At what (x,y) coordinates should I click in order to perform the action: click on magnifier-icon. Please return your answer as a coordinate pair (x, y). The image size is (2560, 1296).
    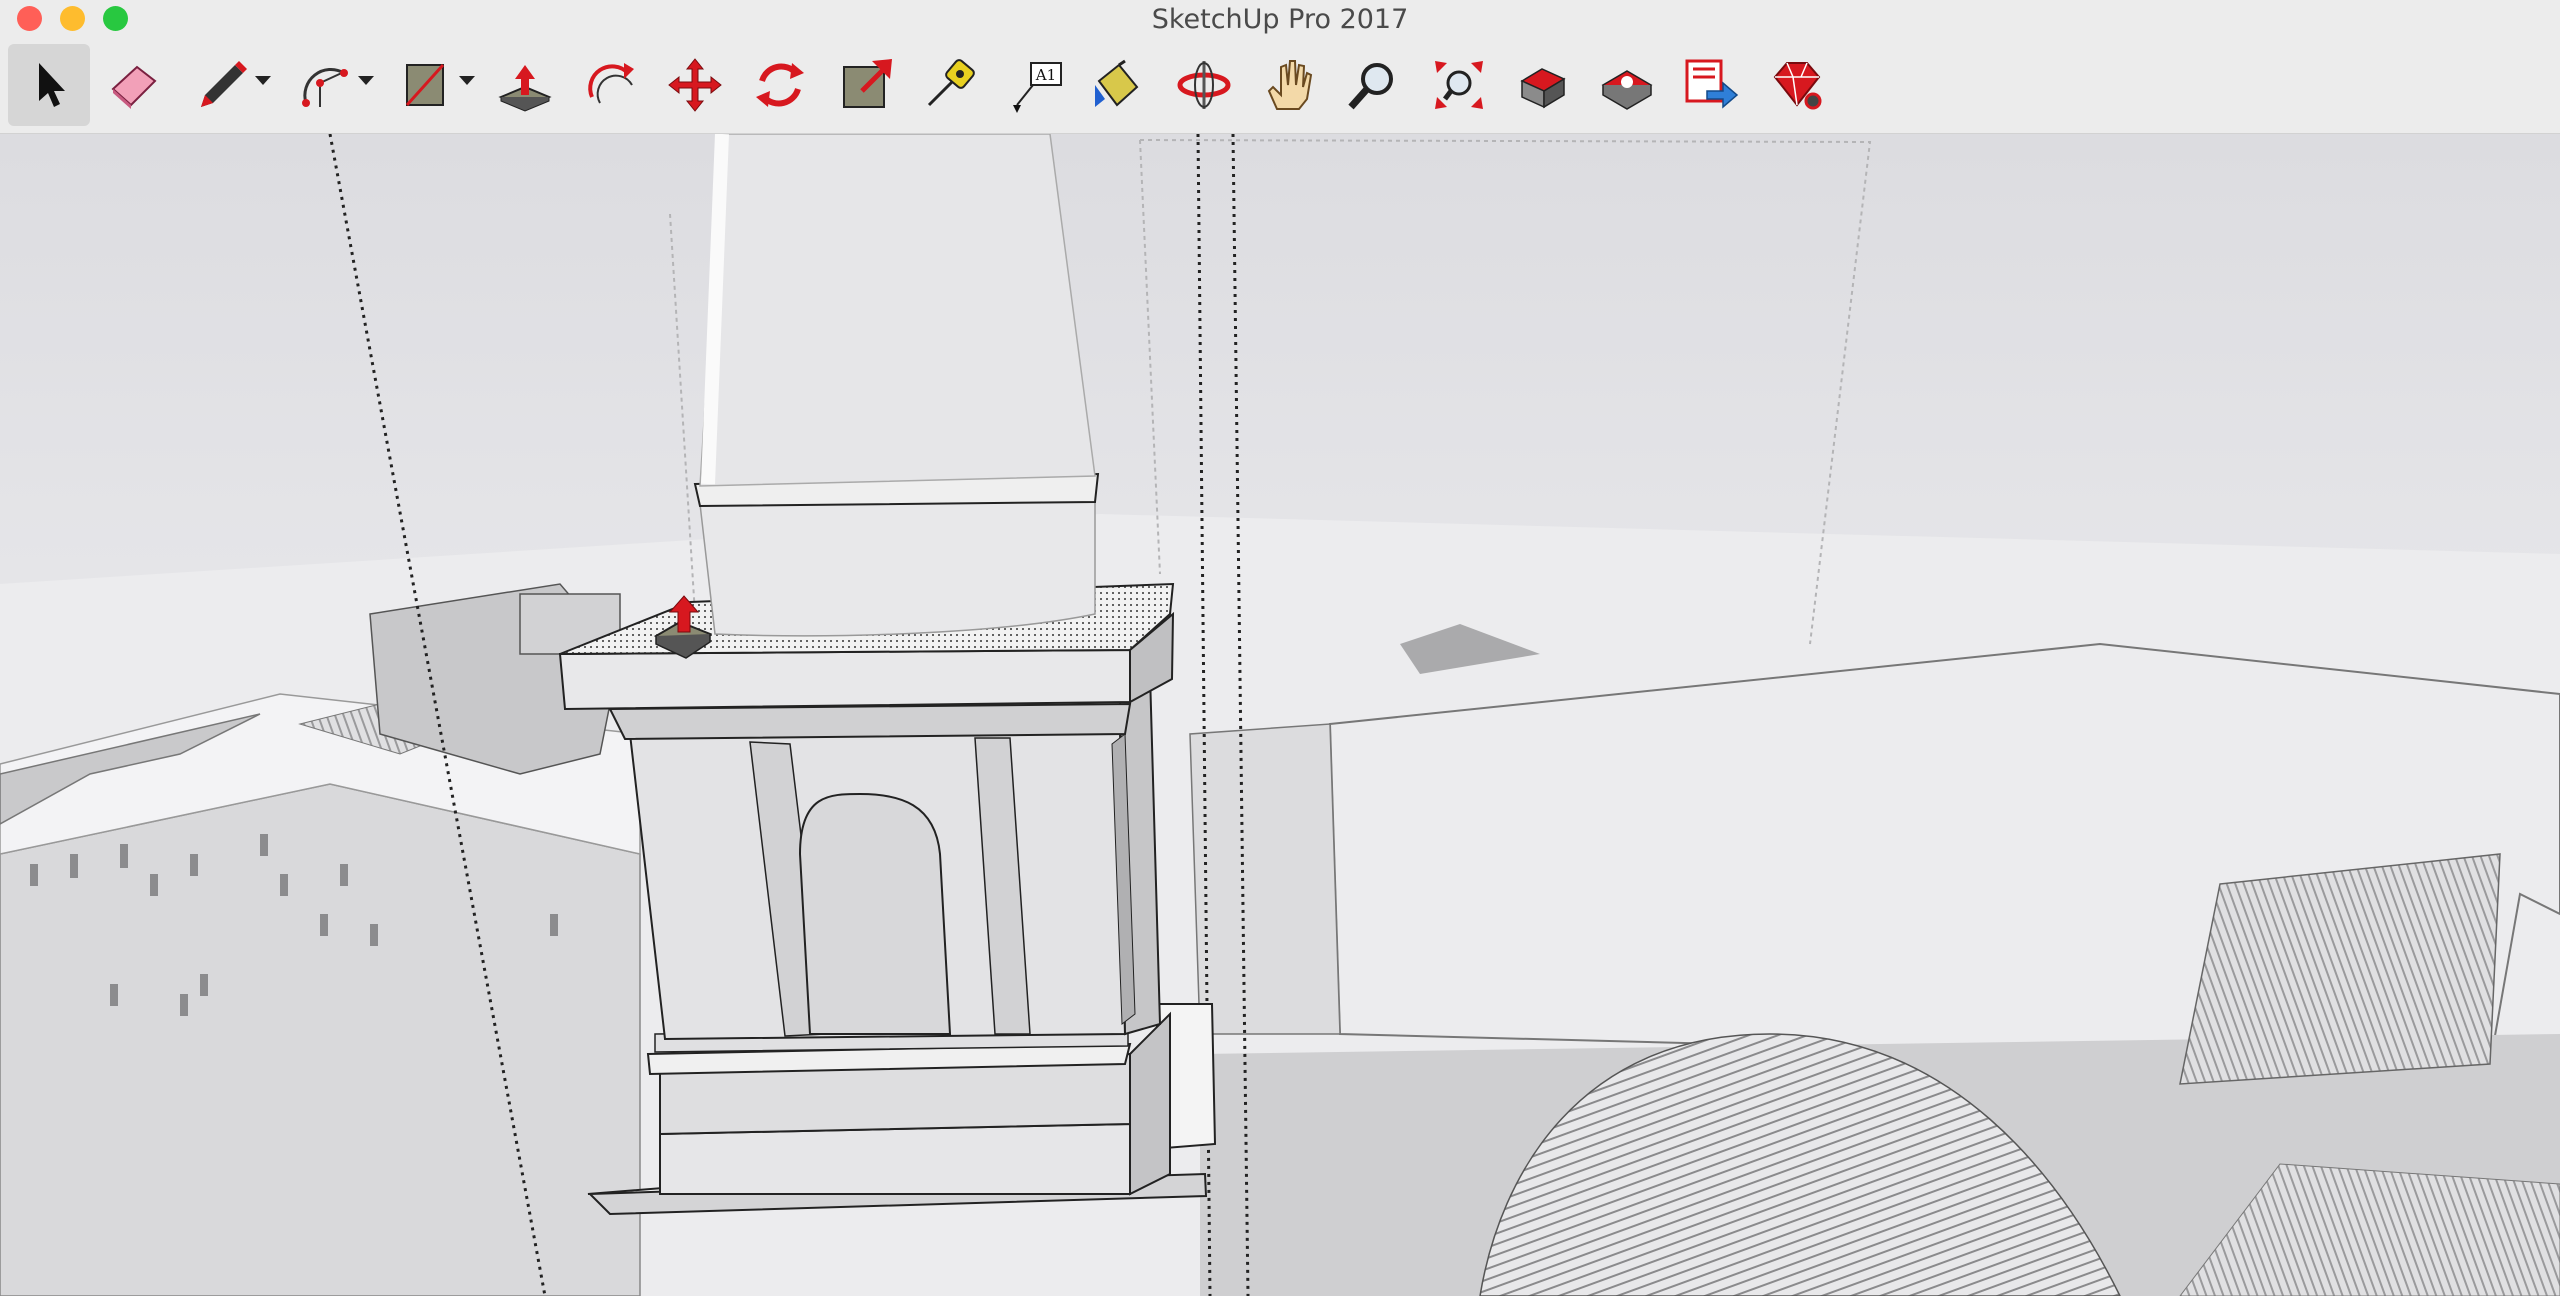
    Looking at the image, I should click on (1370, 86).